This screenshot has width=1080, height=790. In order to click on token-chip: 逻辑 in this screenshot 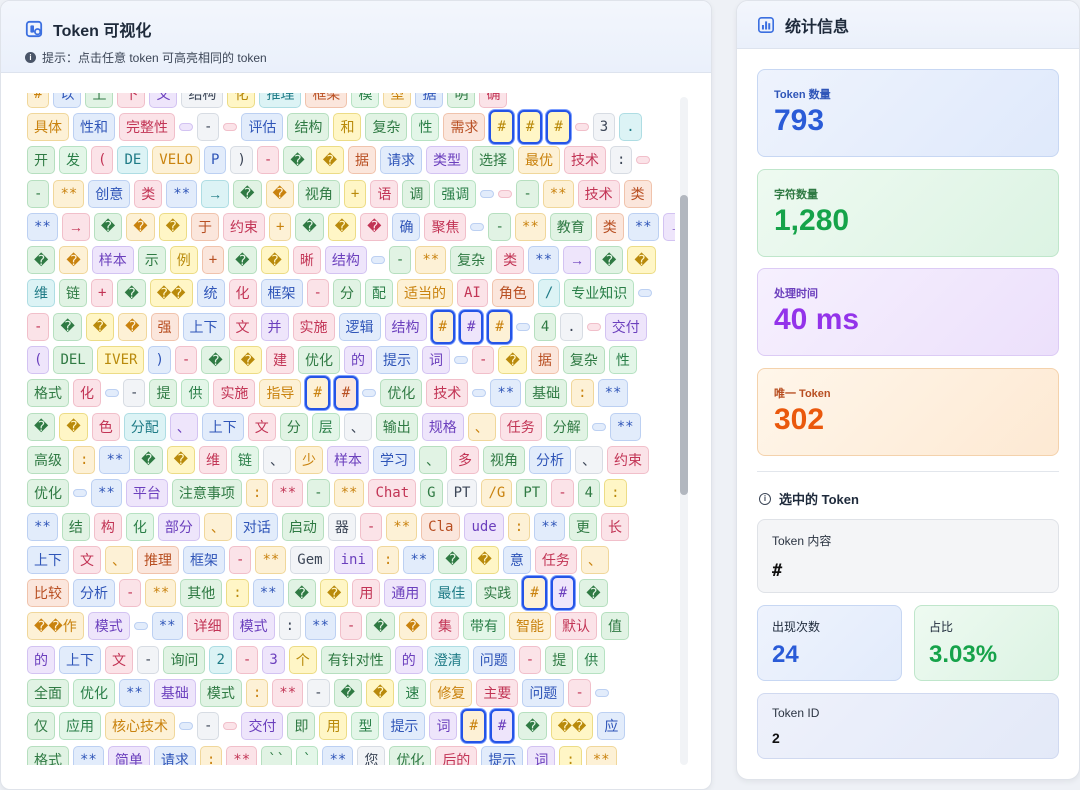, I will do `click(359, 326)`.